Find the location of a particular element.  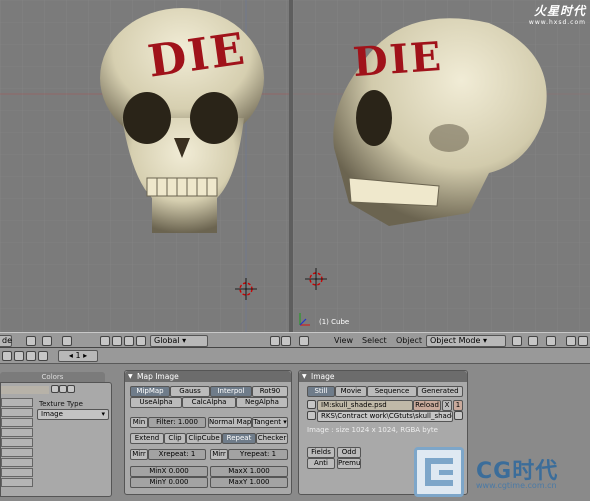

movie-button: Movie is located at coordinates (351, 391).